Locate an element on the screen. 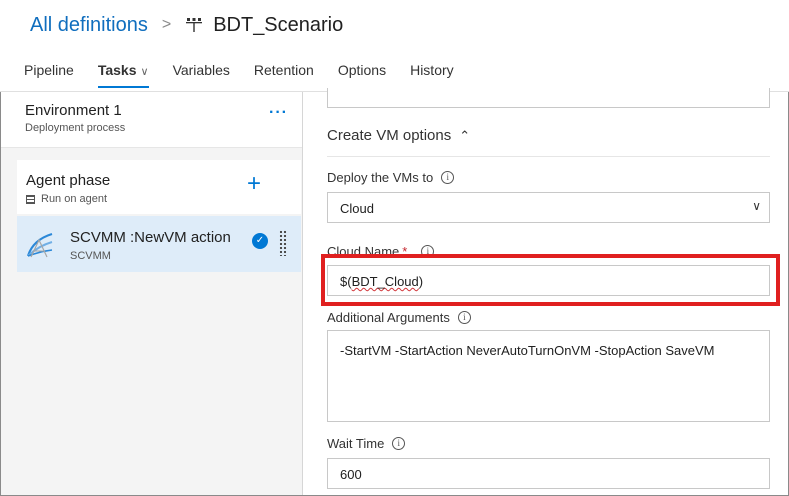 The width and height of the screenshot is (789, 496). page-title: BDT_Scenario is located at coordinates (278, 24).